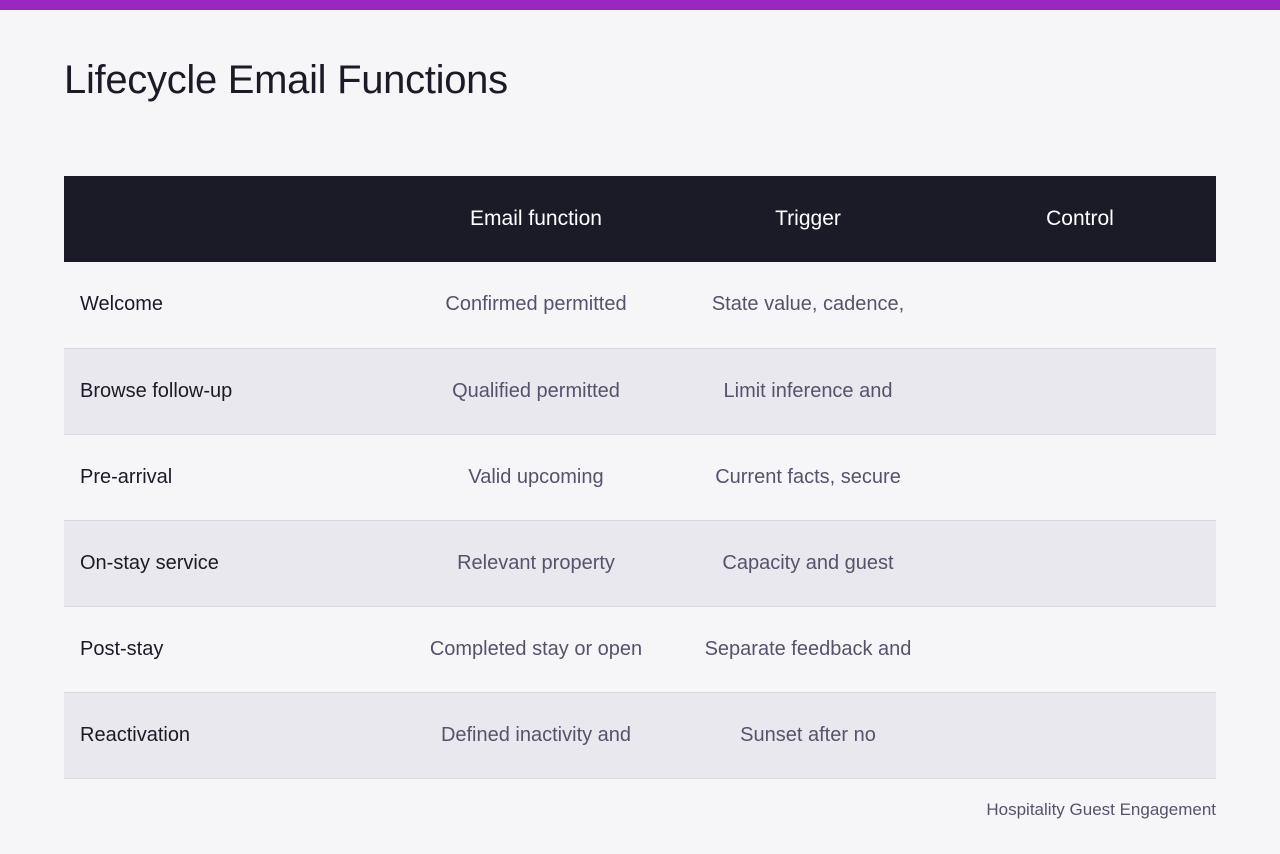 The image size is (1280, 854). Describe the element at coordinates (536, 734) in the screenshot. I see `email-function-cell: Defined inactivity and` at that location.